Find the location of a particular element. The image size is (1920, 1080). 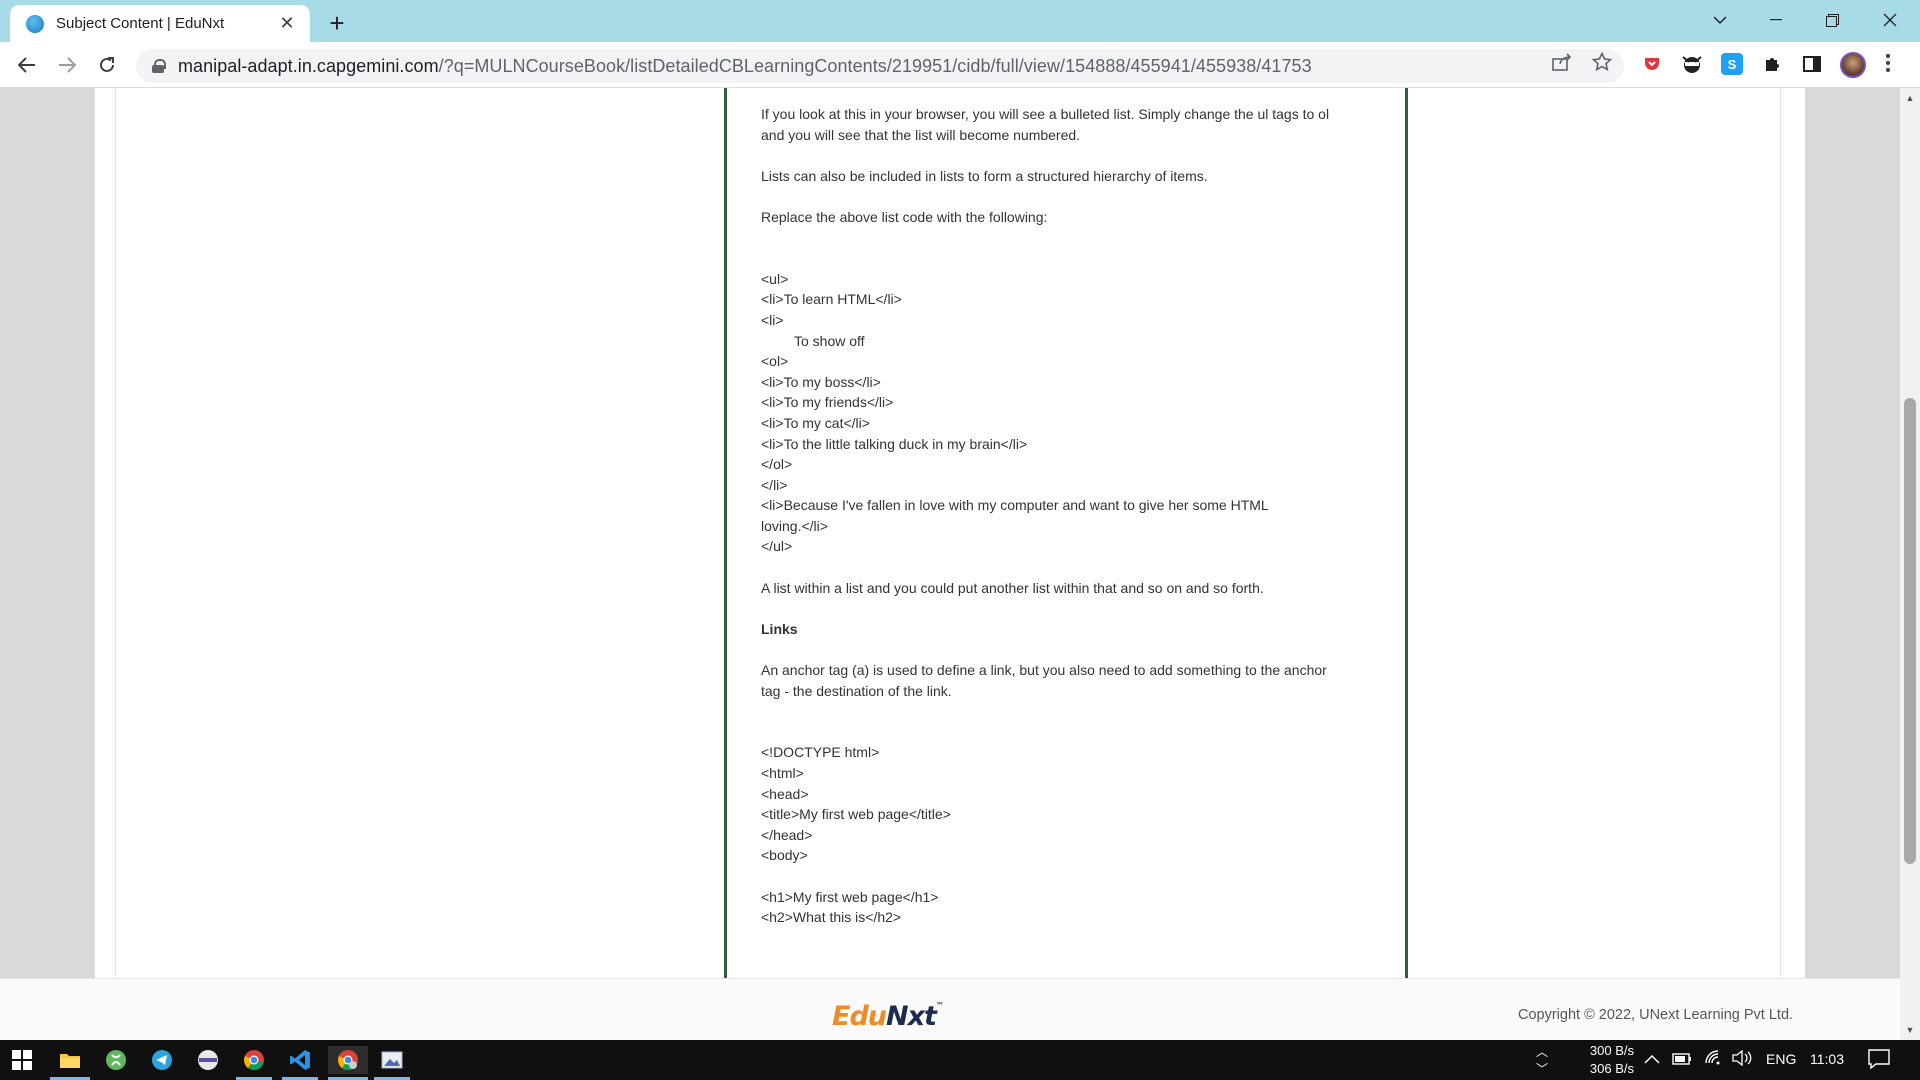

close-window-icon is located at coordinates (1890, 20).